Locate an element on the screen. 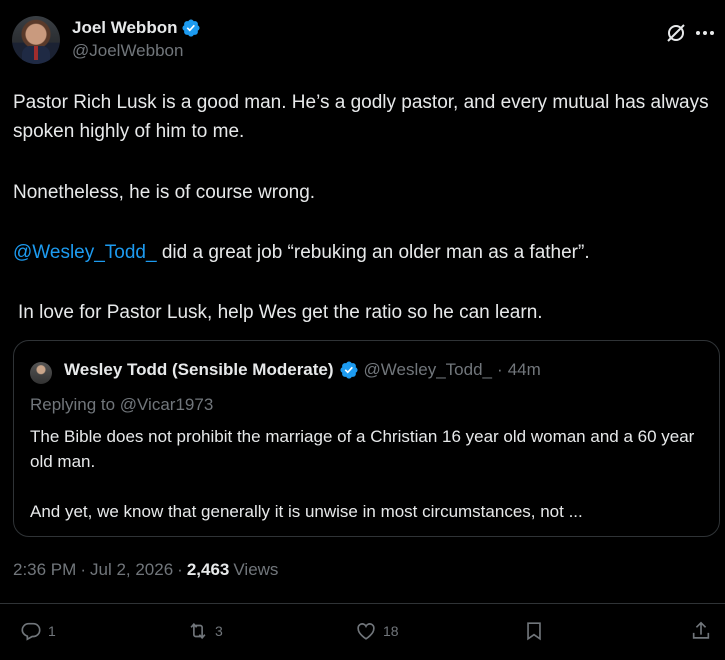 The height and width of the screenshot is (660, 725). repost-icon is located at coordinates (198, 631).